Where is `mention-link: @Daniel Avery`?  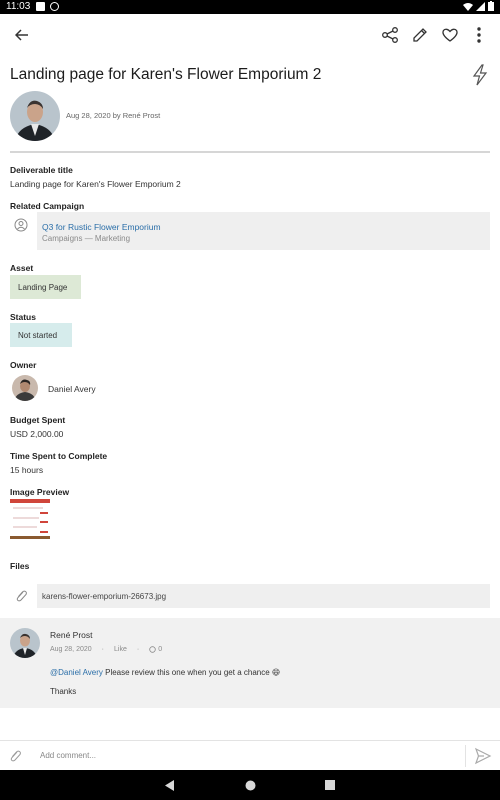
mention-link: @Daniel Avery is located at coordinates (76, 672).